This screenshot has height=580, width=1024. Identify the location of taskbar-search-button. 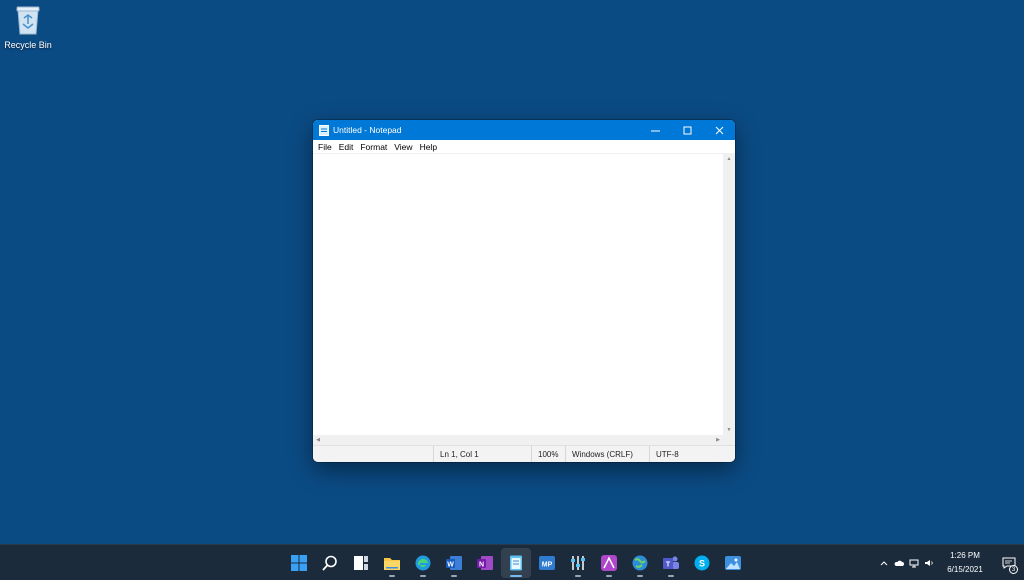
(330, 563).